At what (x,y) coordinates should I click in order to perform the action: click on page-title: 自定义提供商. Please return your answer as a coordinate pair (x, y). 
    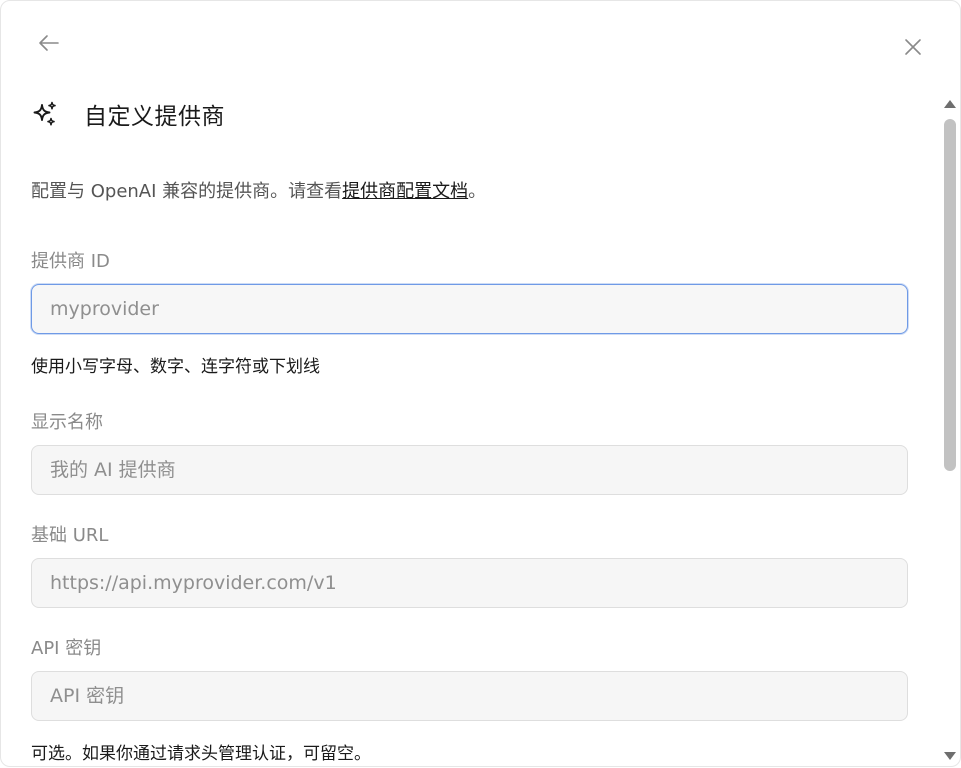
    Looking at the image, I should click on (154, 117).